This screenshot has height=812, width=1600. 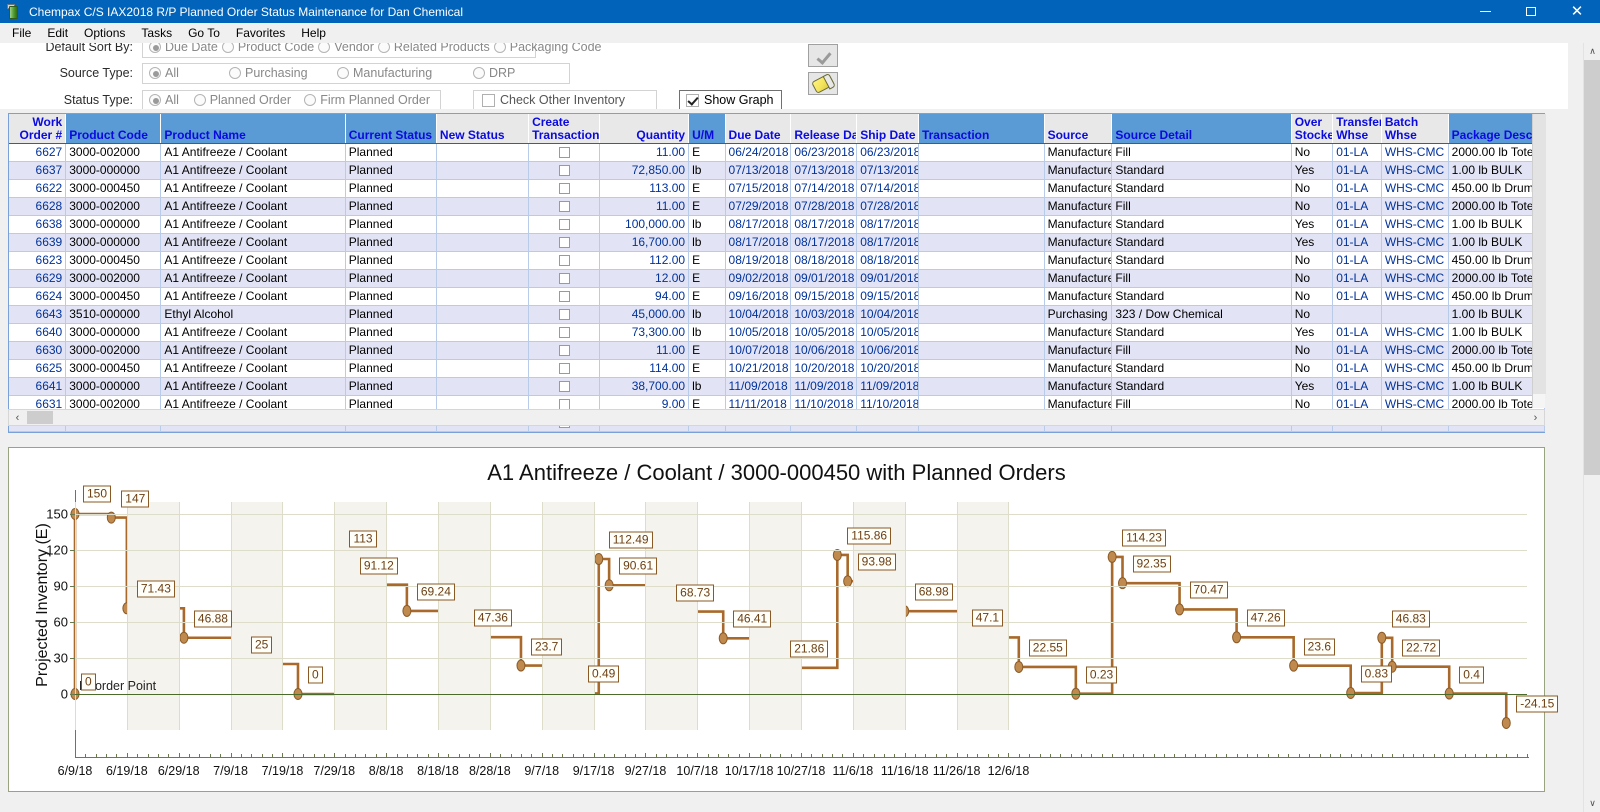 I want to click on cell-product_code: 3000-002000, so click(x=113, y=278).